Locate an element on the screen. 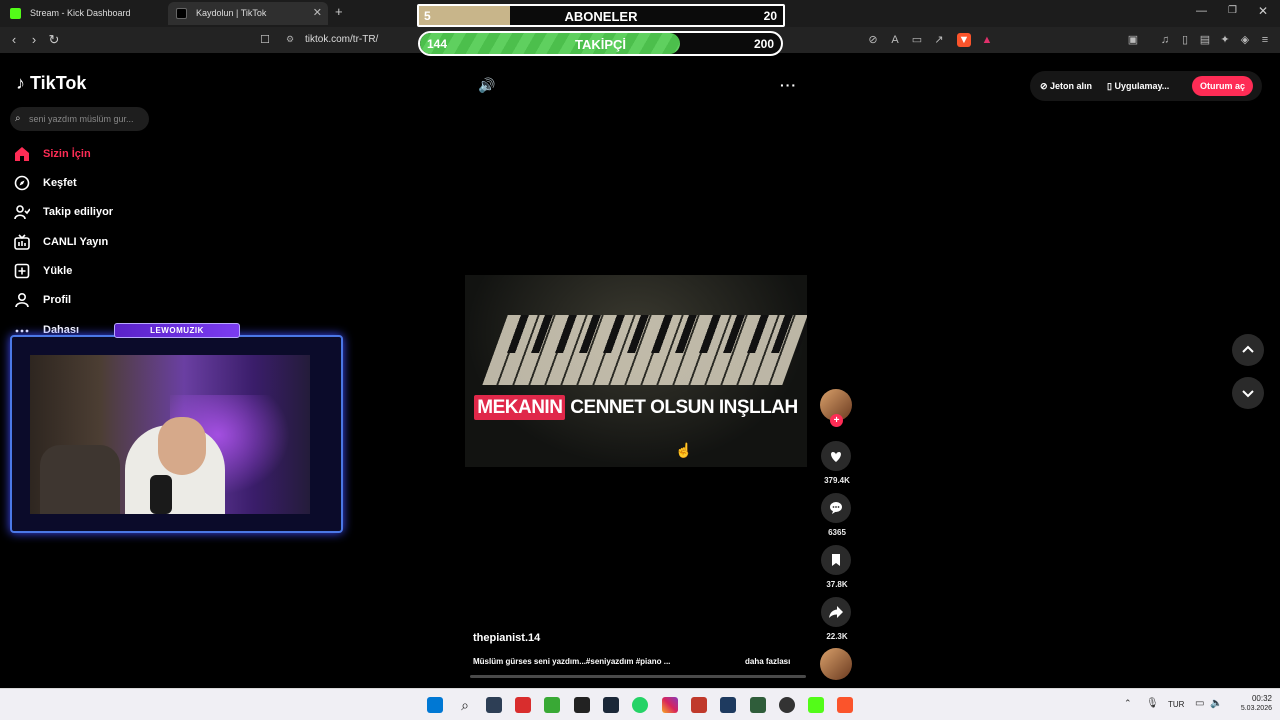 The image size is (1280, 720). coin-icon: ⊘ is located at coordinates (1045, 86).